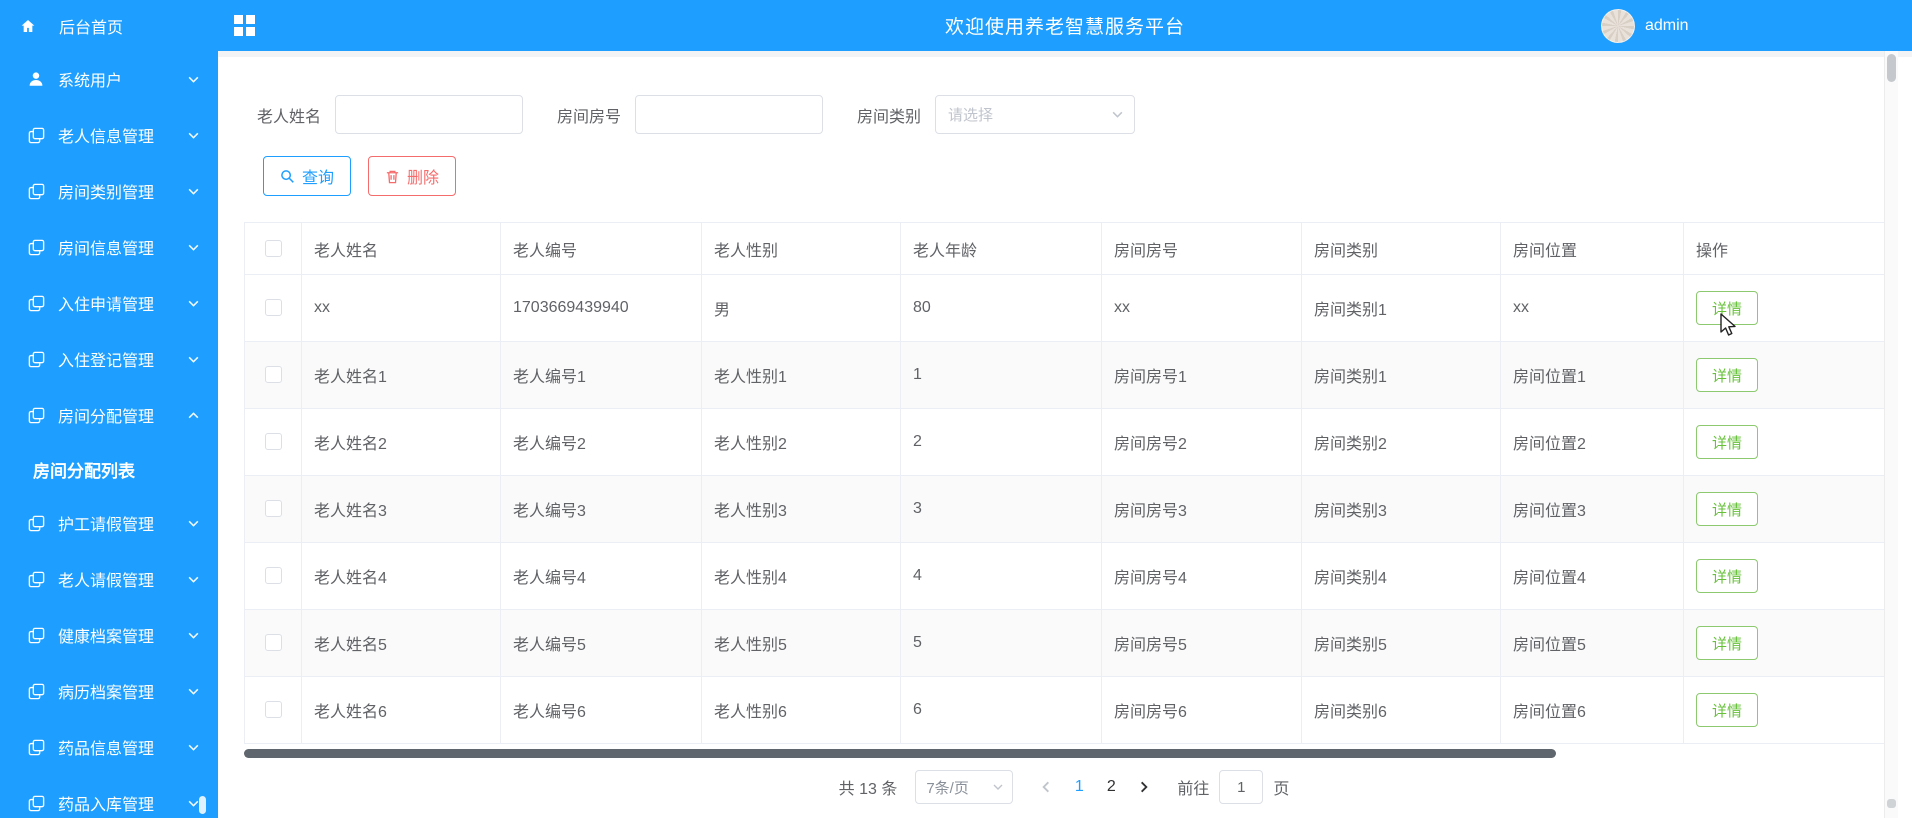 This screenshot has width=1912, height=818. I want to click on goto-page-input, so click(1241, 787).